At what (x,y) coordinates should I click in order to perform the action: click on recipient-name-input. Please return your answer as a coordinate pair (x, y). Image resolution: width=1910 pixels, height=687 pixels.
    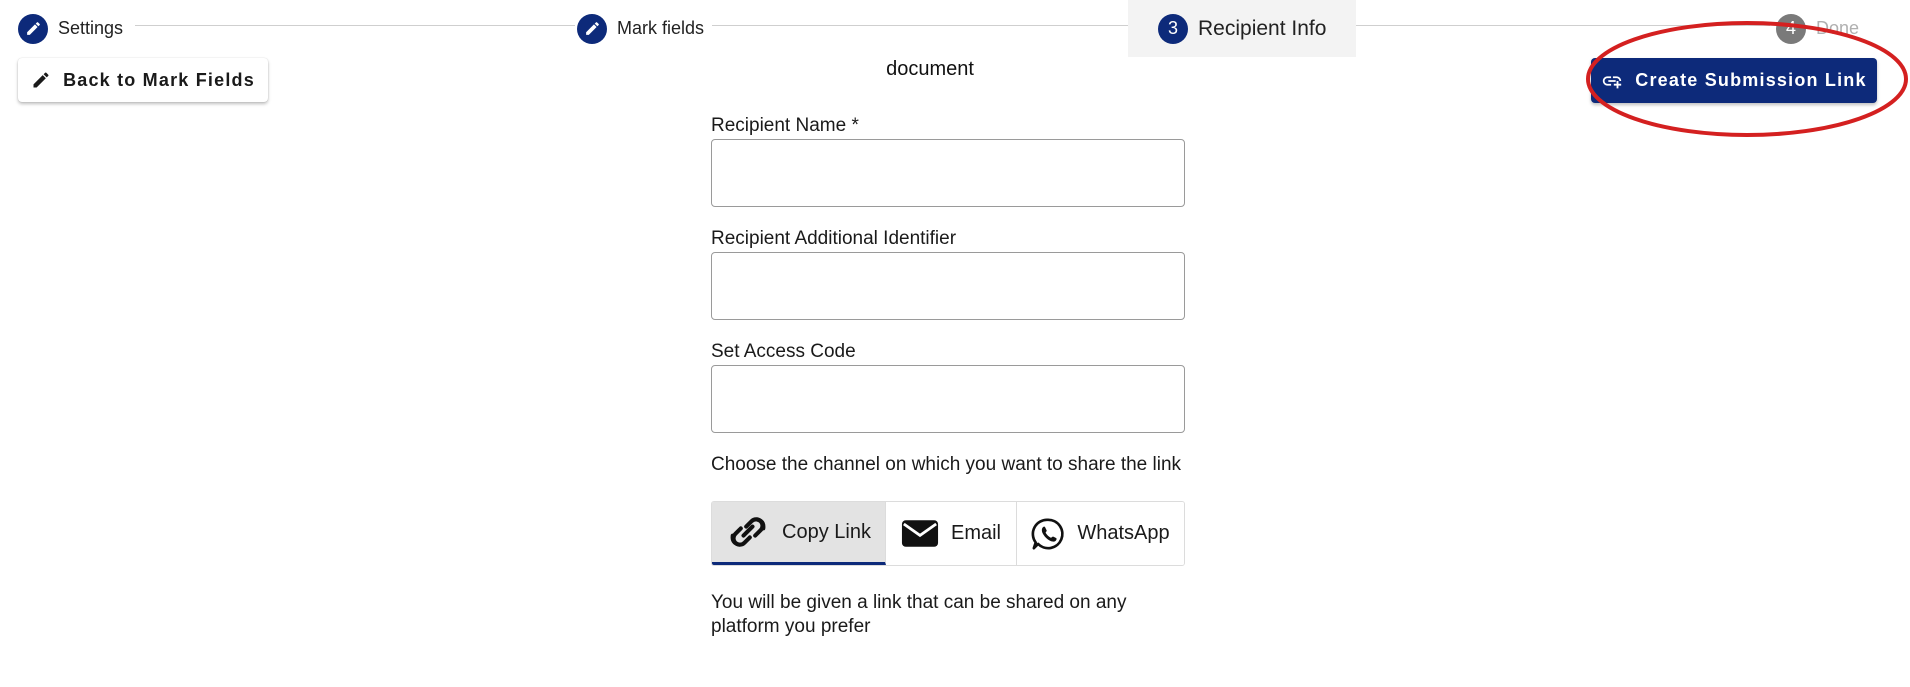
    Looking at the image, I should click on (948, 173).